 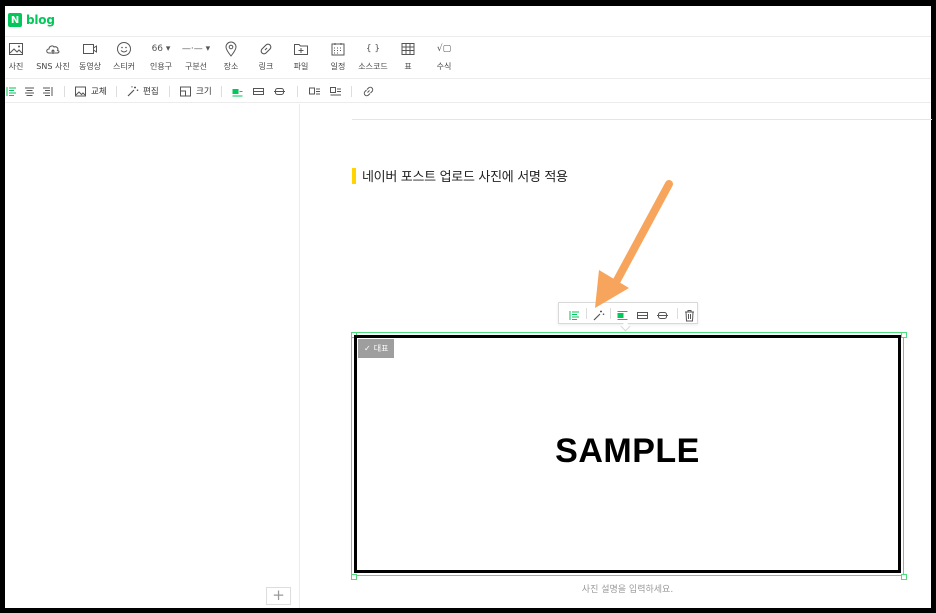 What do you see at coordinates (124, 49) in the screenshot?
I see `smile-icon` at bounding box center [124, 49].